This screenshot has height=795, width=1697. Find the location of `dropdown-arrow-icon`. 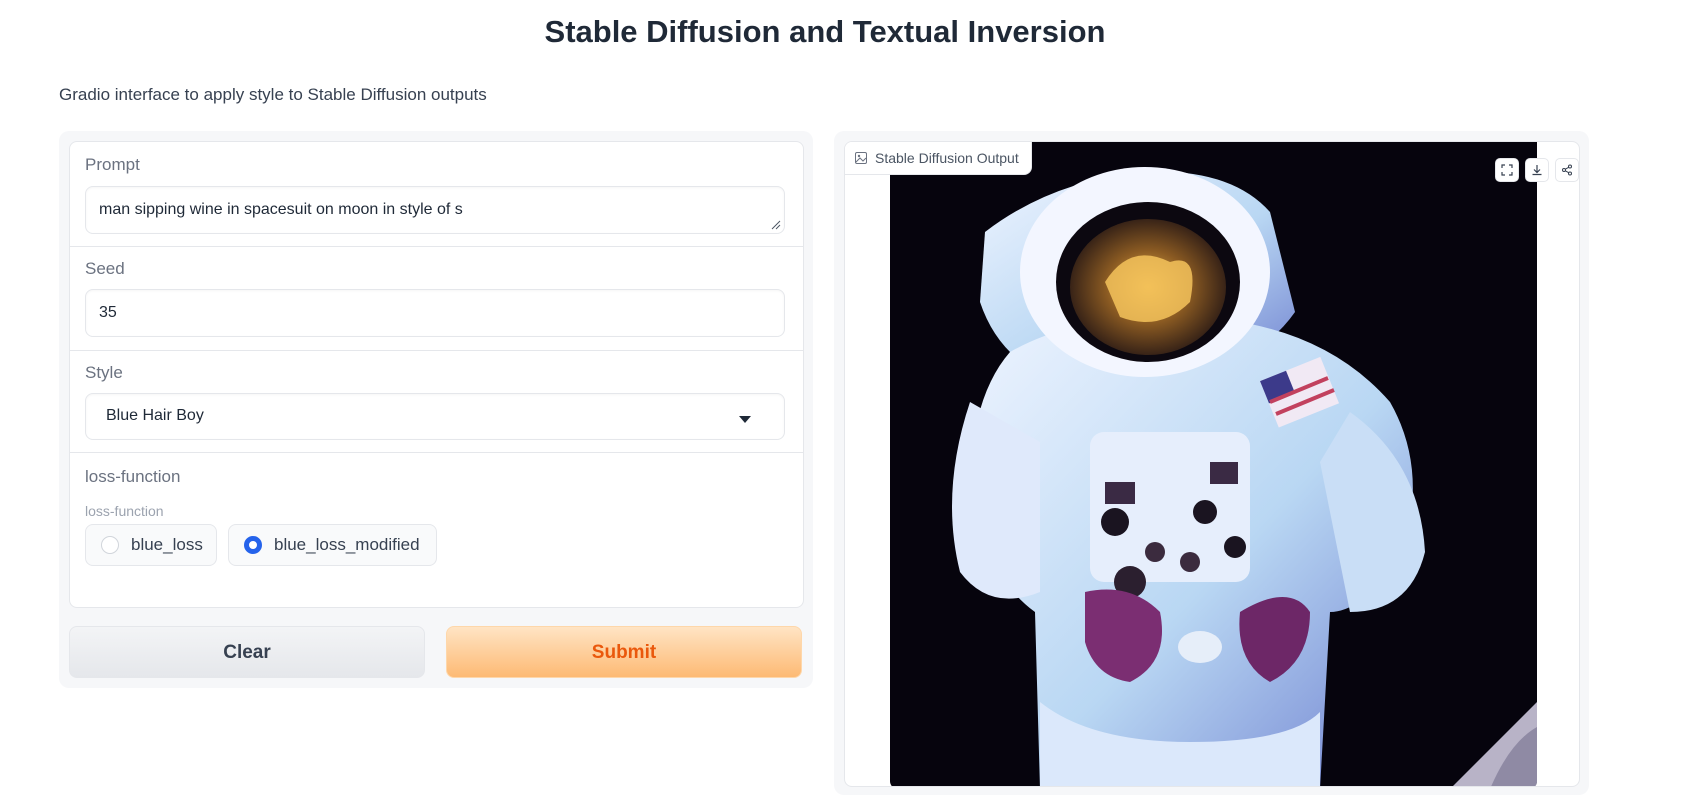

dropdown-arrow-icon is located at coordinates (745, 419).